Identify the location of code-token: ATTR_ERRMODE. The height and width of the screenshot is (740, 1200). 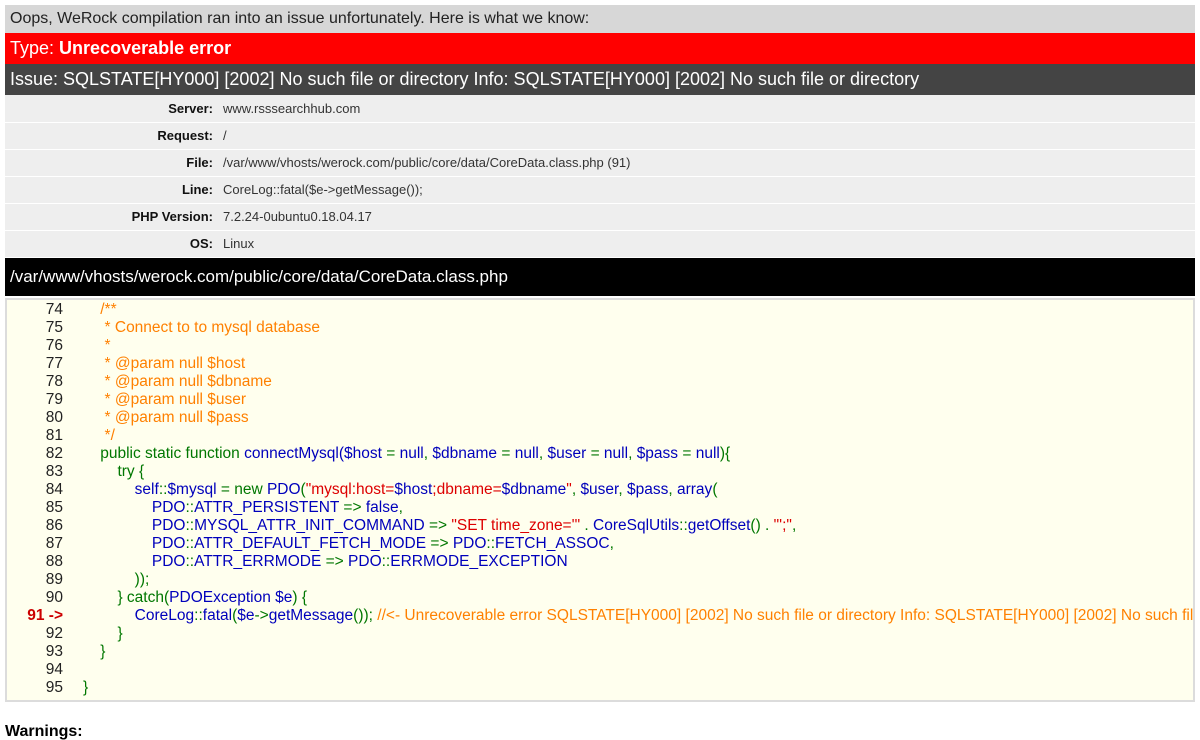
(260, 561).